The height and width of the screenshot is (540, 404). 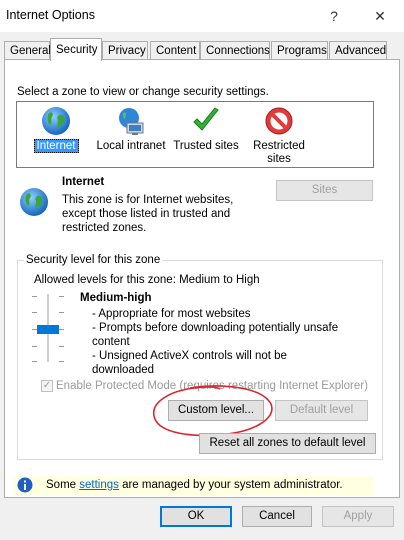 I want to click on sites-button: Sites, so click(x=324, y=190).